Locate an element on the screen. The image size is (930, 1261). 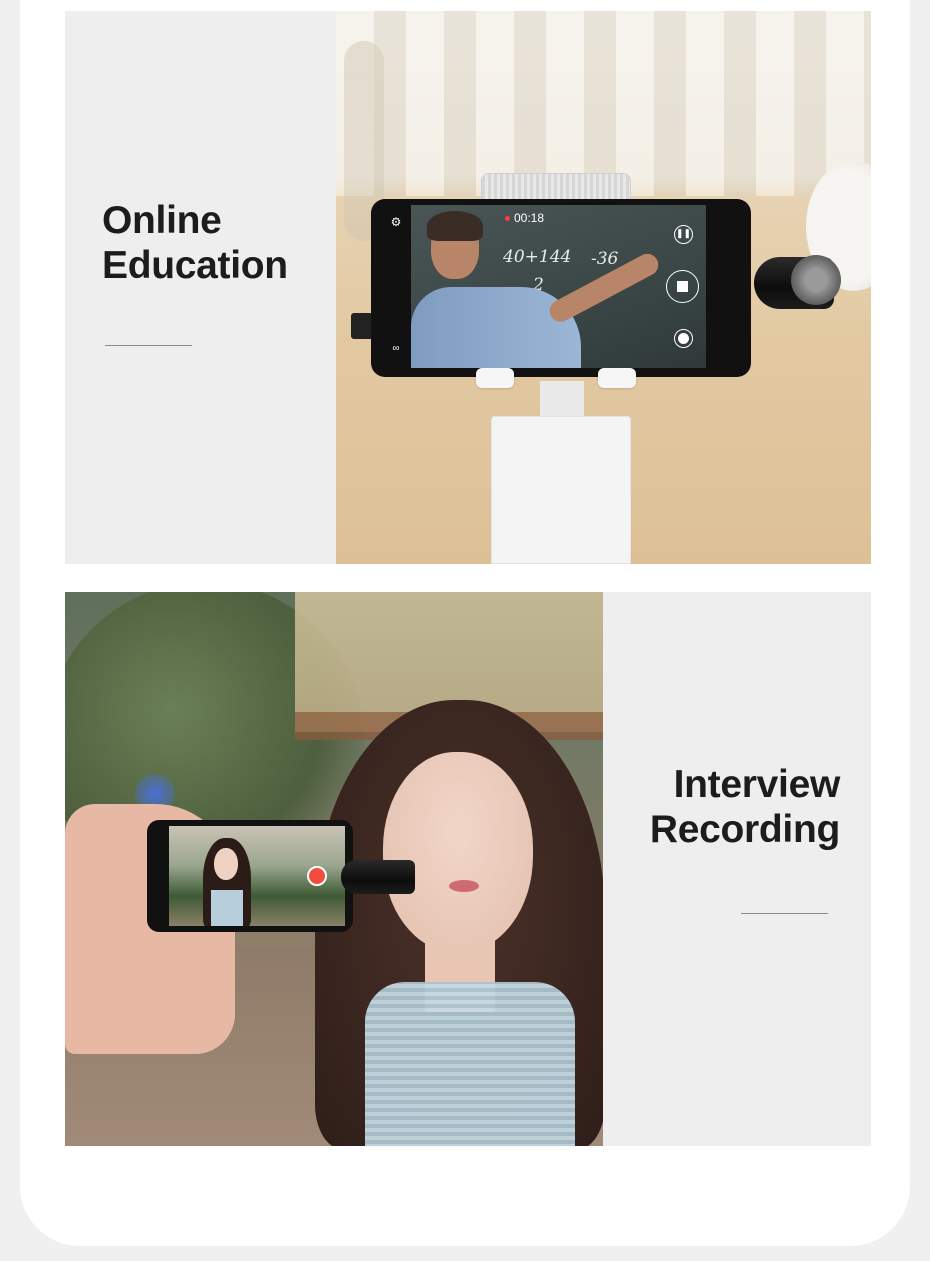
interview-recording-title-line2: Recording is located at coordinates (744, 829).